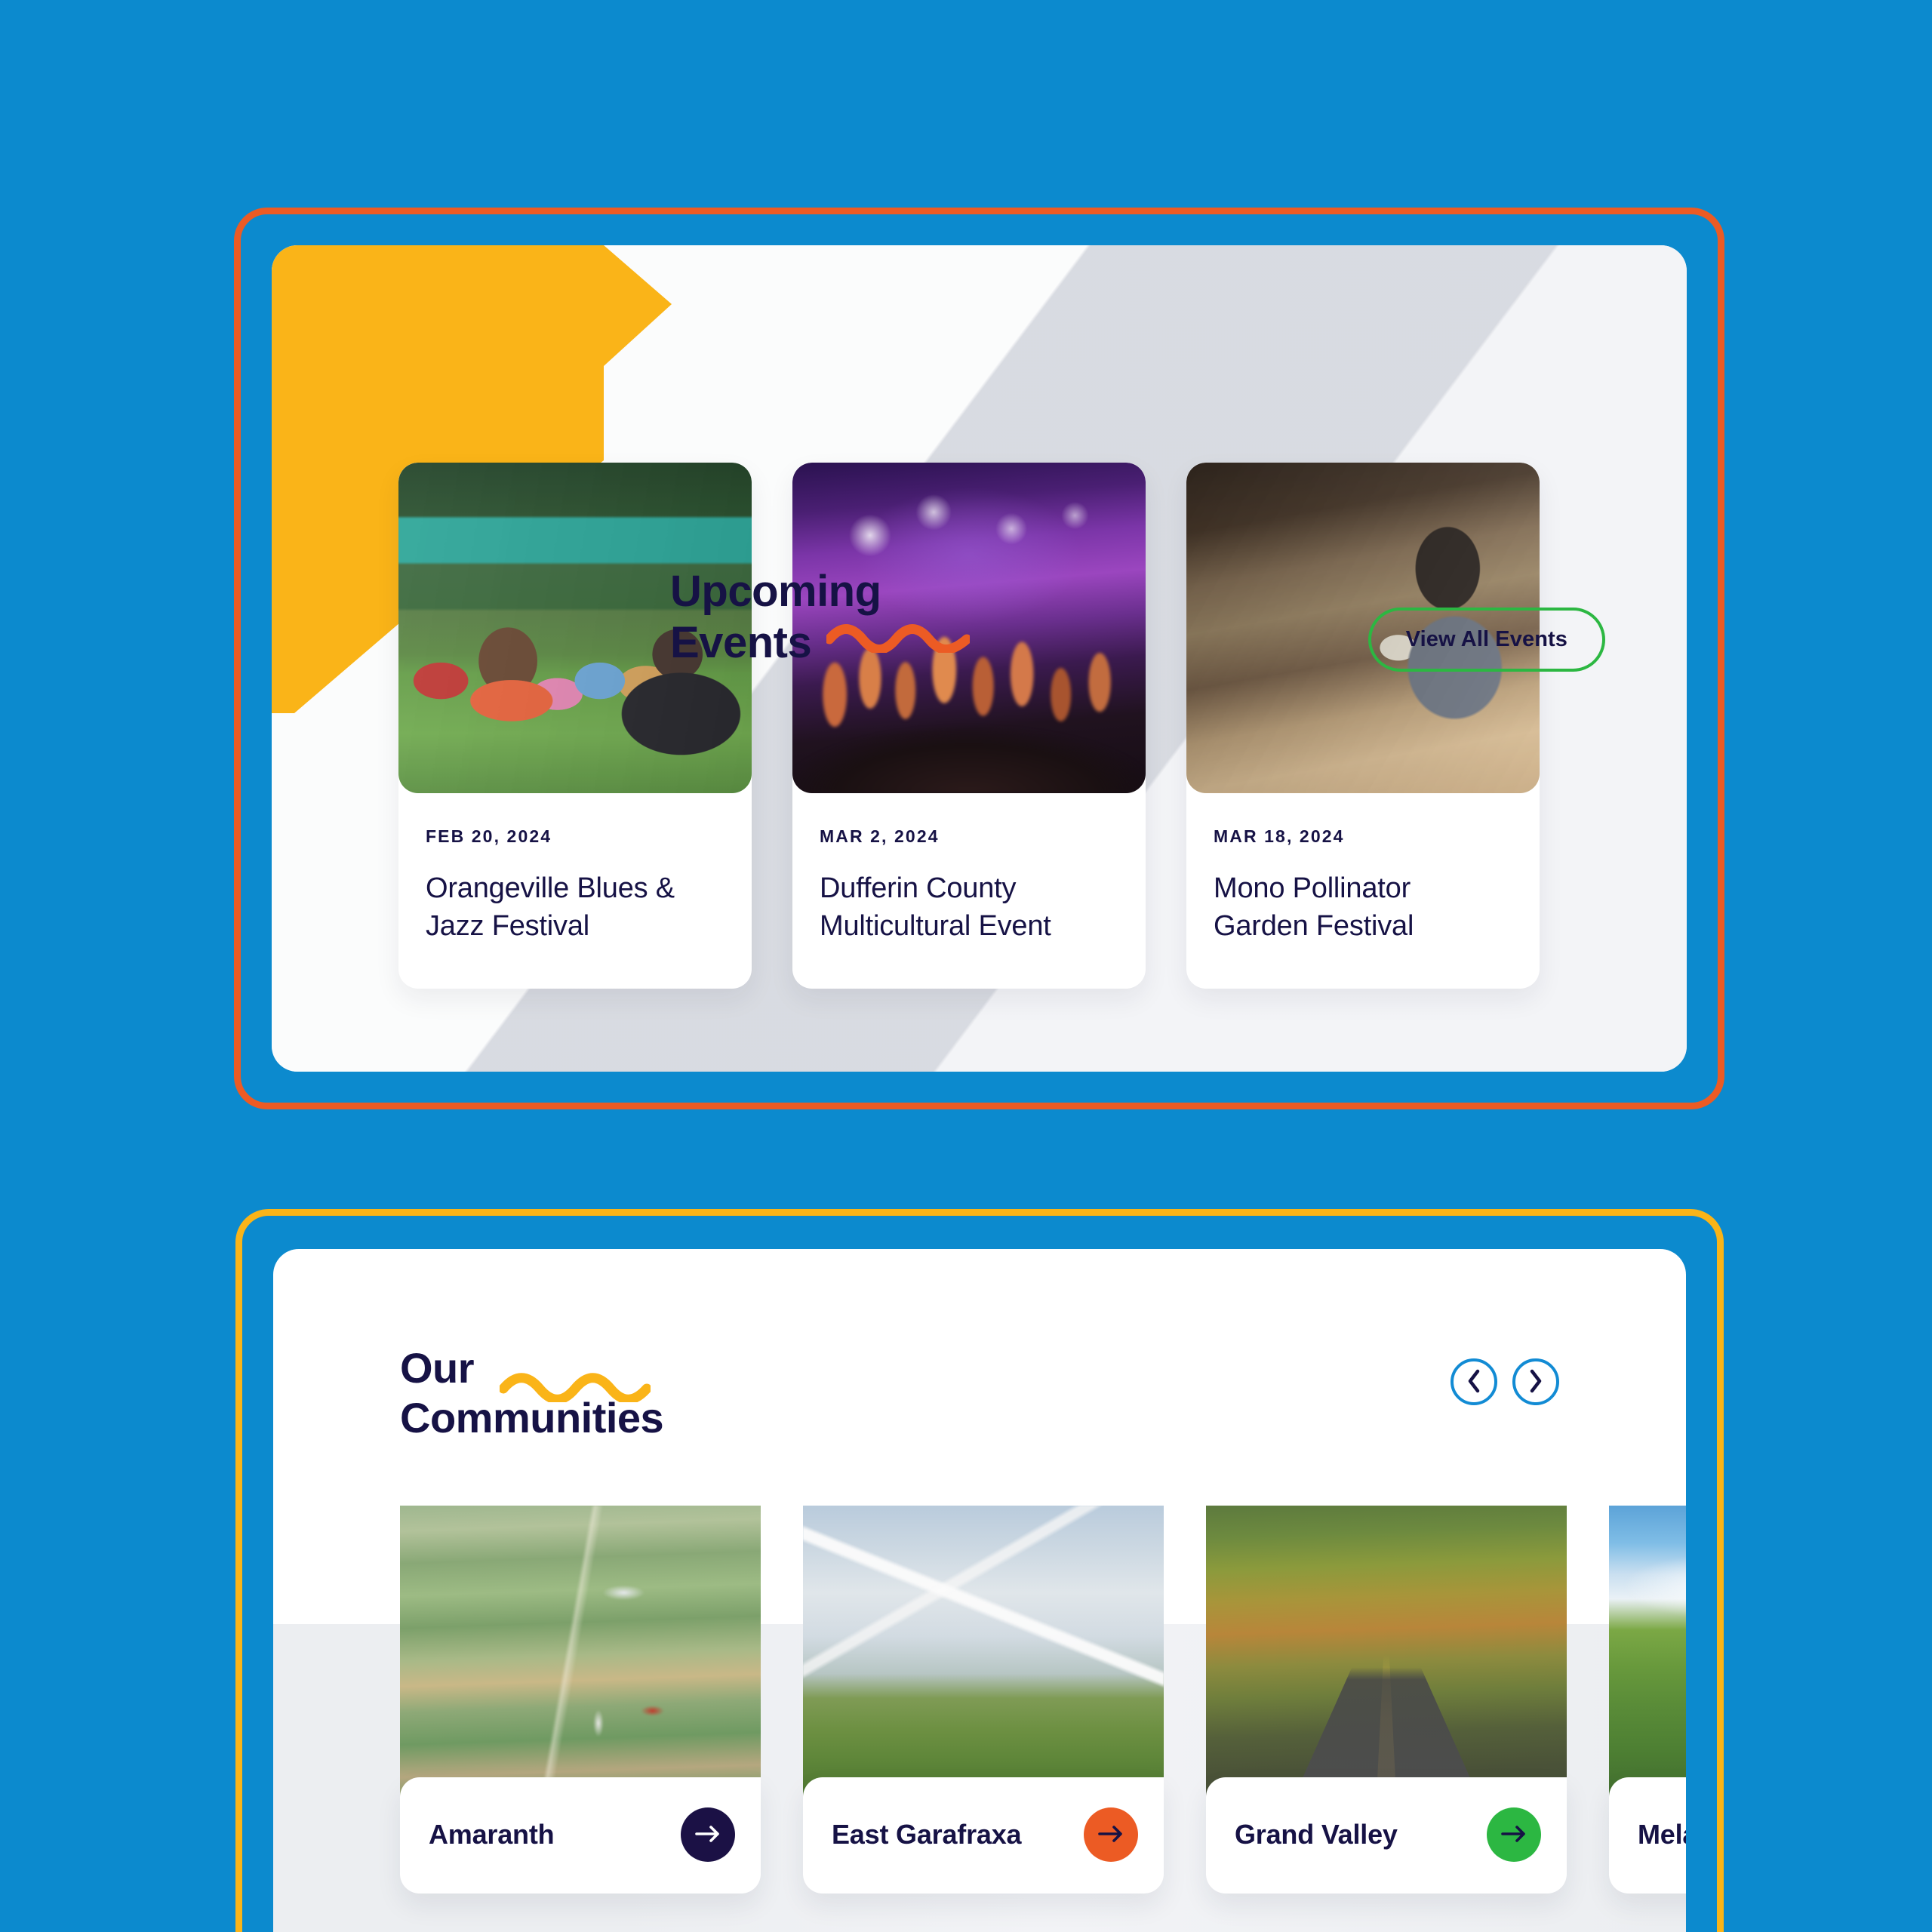 The height and width of the screenshot is (1932, 1932). Describe the element at coordinates (1279, 836) in the screenshot. I see `event-date: MAR 18, 2024` at that location.